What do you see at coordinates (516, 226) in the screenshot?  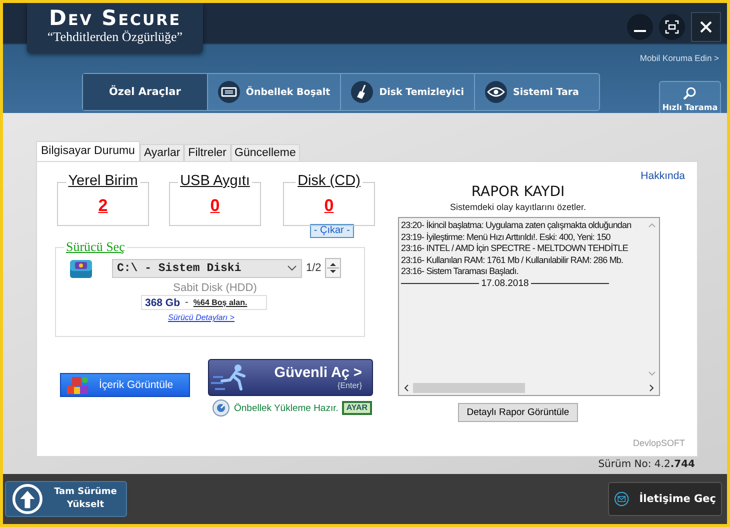 I see `log-entry: 23:20- İkincil başlatma: Uygulama zaten çalışmakta olduğundan` at bounding box center [516, 226].